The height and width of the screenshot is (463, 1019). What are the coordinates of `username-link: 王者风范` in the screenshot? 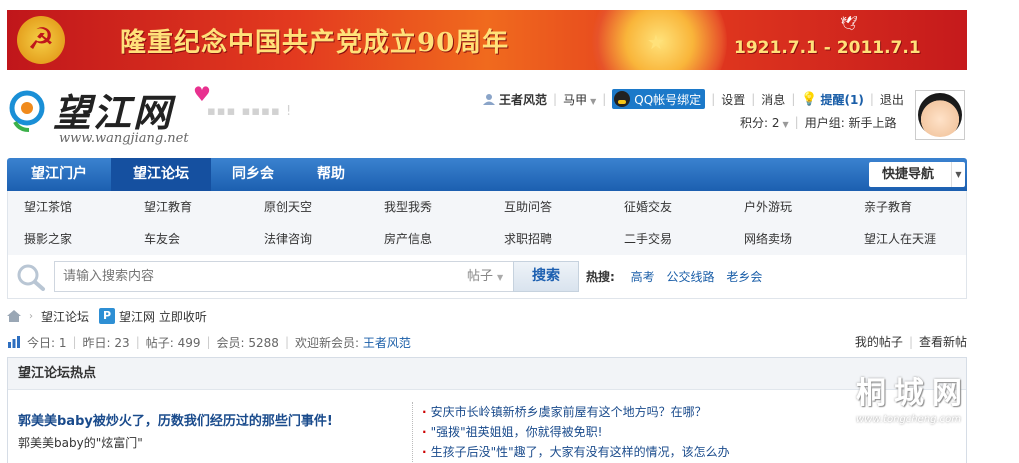 It's located at (515, 99).